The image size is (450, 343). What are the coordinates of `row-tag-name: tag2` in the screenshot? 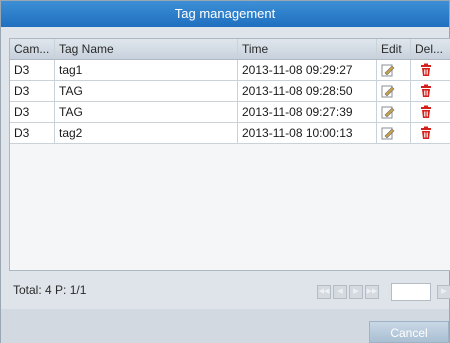 It's located at (146, 133).